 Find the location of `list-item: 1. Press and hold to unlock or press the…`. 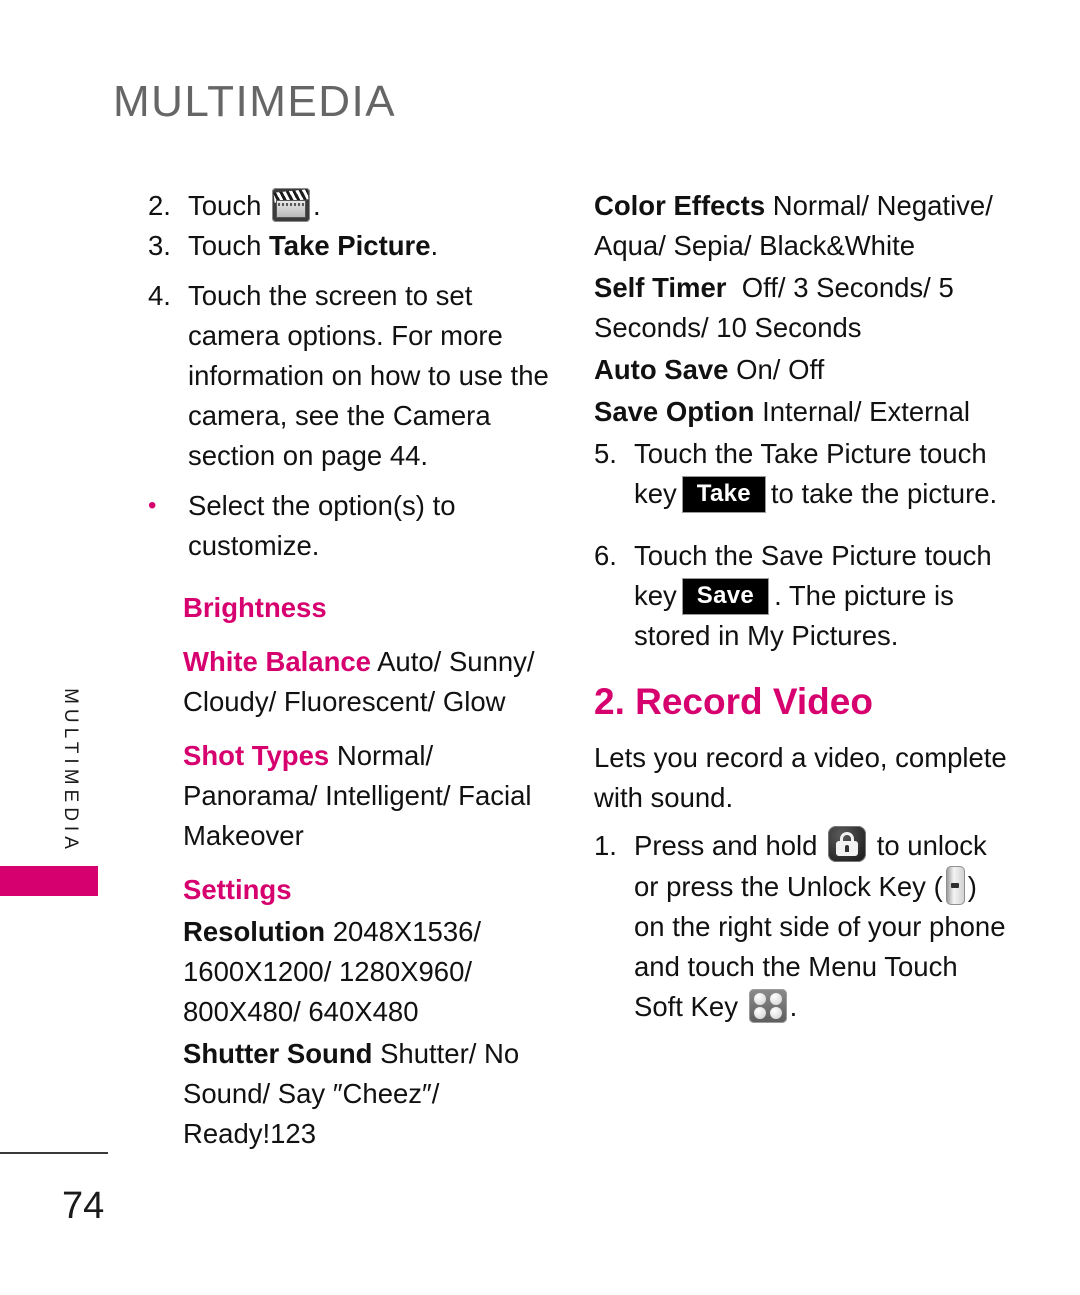

list-item: 1. Press and hold to unlock or press the… is located at coordinates (804, 926).